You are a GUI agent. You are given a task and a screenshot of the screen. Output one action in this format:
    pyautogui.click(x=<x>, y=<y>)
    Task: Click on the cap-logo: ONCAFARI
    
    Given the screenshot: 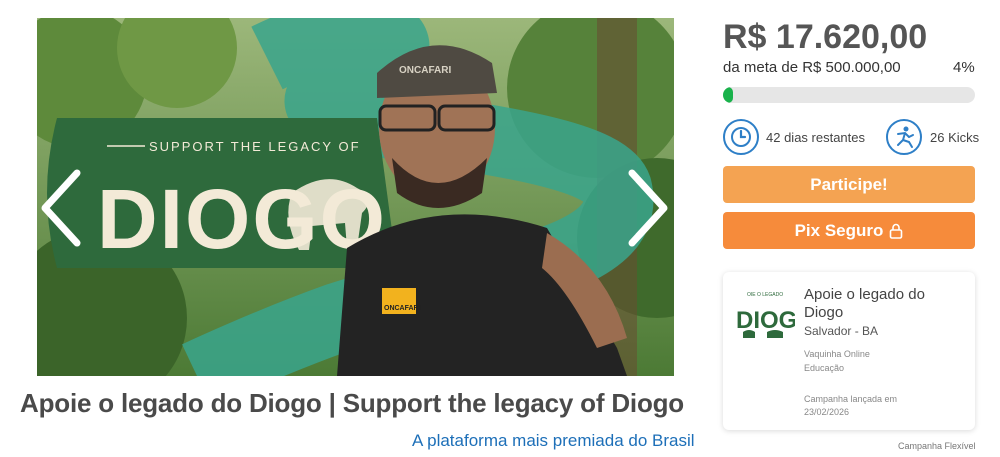 What is the action you would take?
    pyautogui.click(x=425, y=70)
    